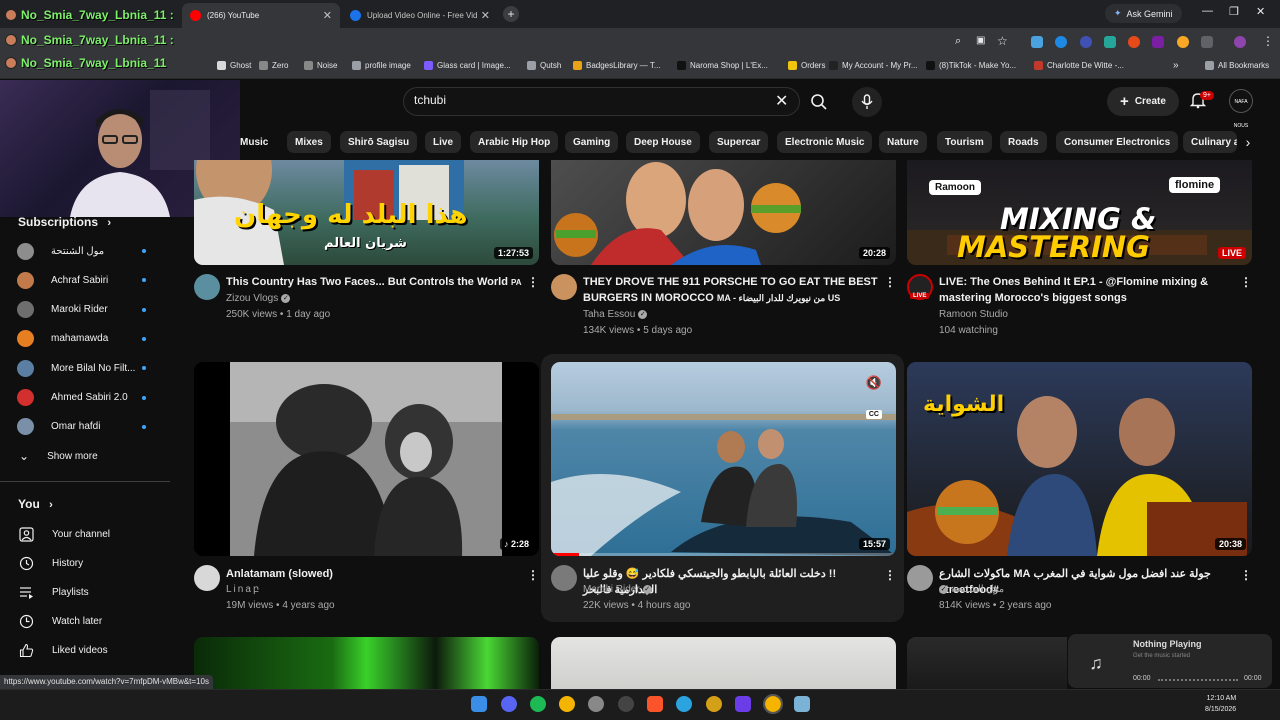  I want to click on zoom-icon: ⌕, so click(958, 41).